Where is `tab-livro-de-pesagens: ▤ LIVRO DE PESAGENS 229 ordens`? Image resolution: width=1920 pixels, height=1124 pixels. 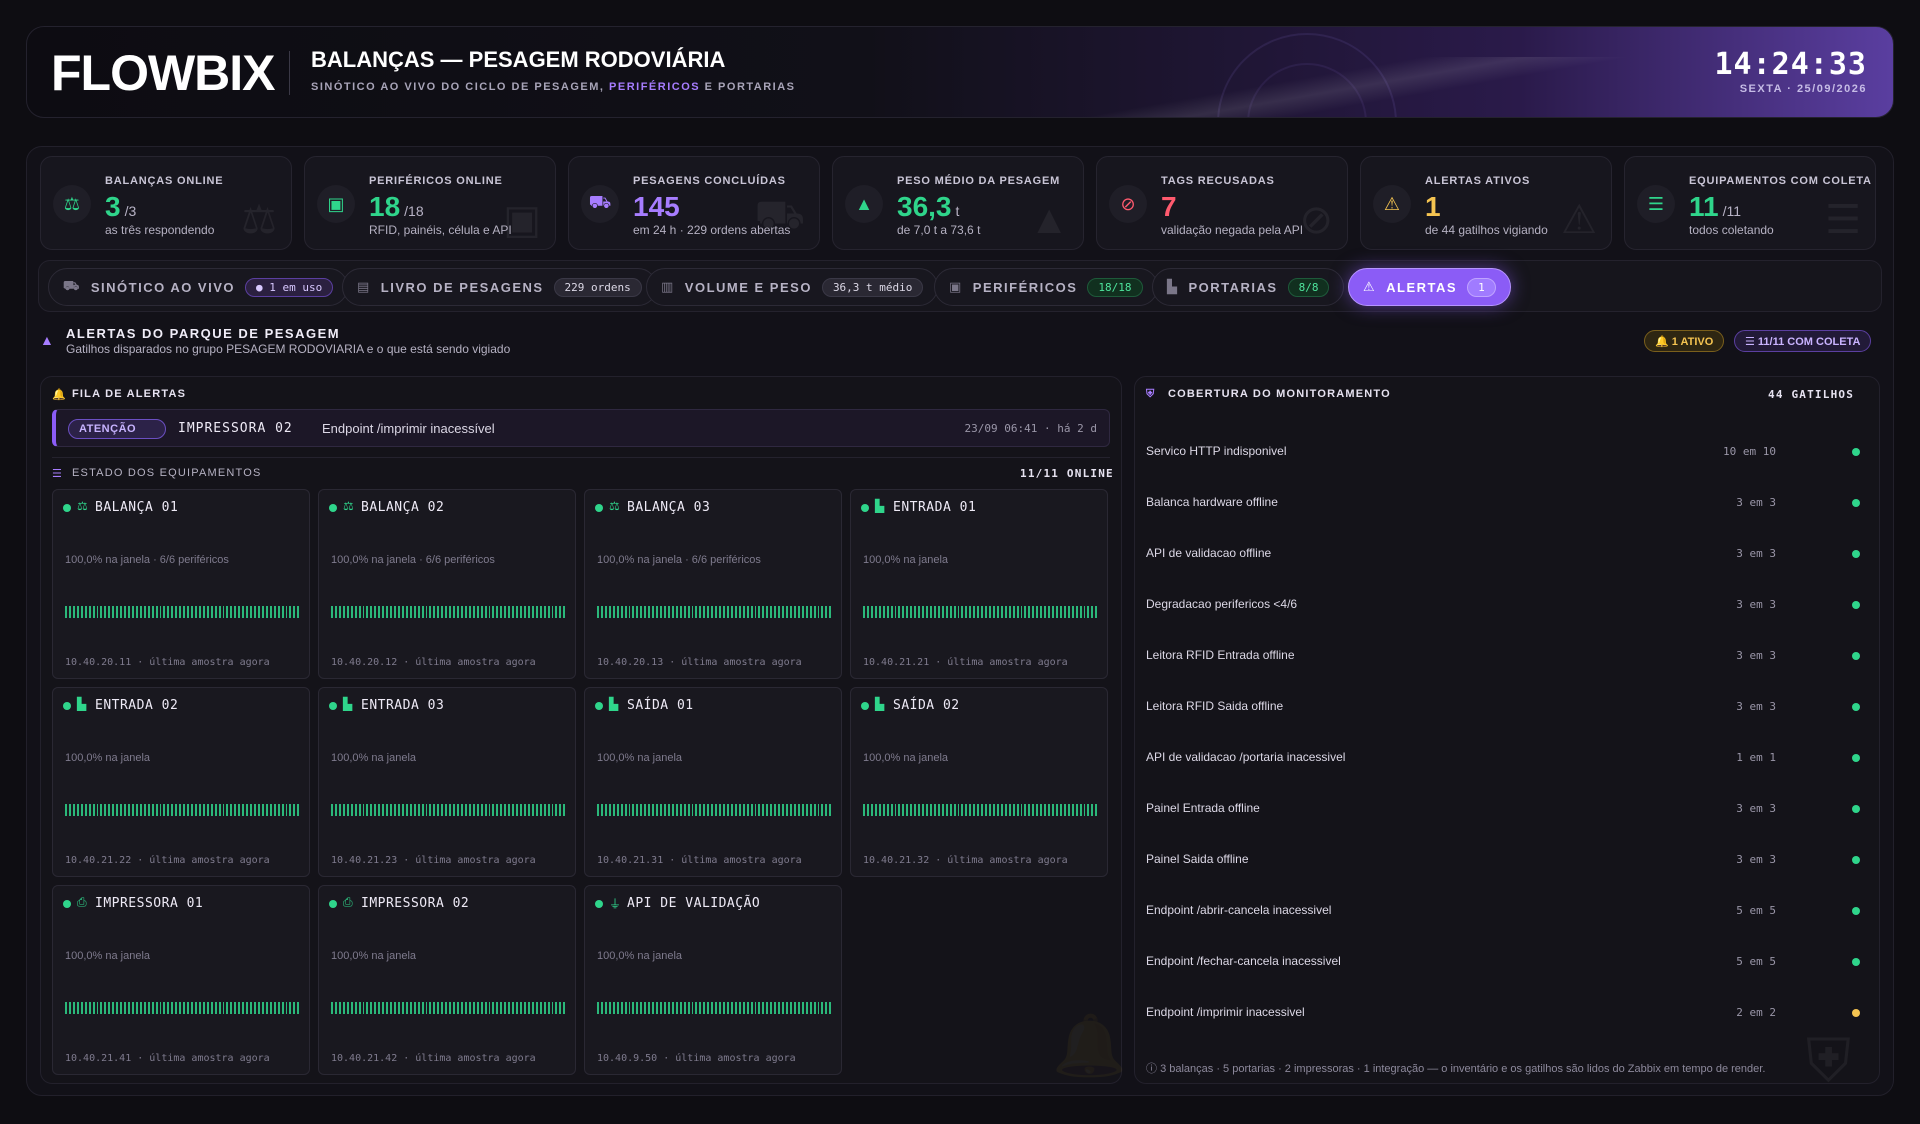
tab-livro-de-pesagens: ▤ LIVRO DE PESAGENS 229 ordens is located at coordinates (499, 287).